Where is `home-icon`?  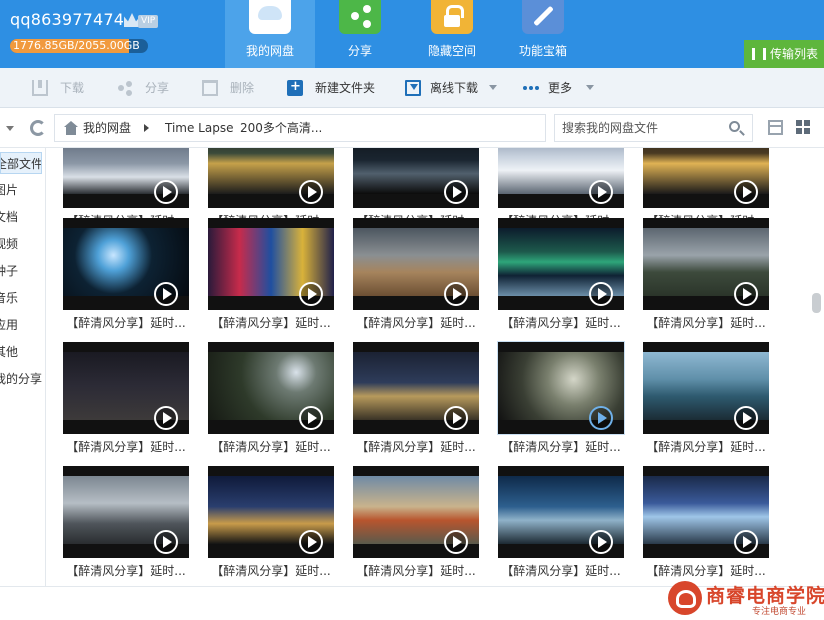 home-icon is located at coordinates (71, 128).